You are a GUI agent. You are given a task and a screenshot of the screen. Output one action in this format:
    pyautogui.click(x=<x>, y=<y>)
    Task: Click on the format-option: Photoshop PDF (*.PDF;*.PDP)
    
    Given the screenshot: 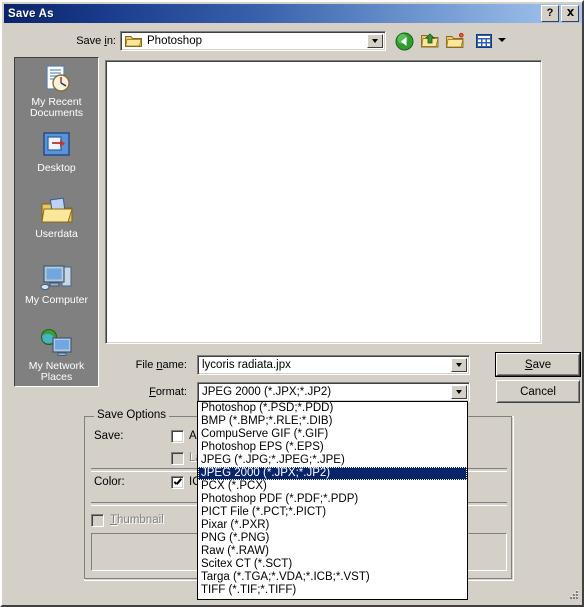 What is the action you would take?
    pyautogui.click(x=332, y=499)
    